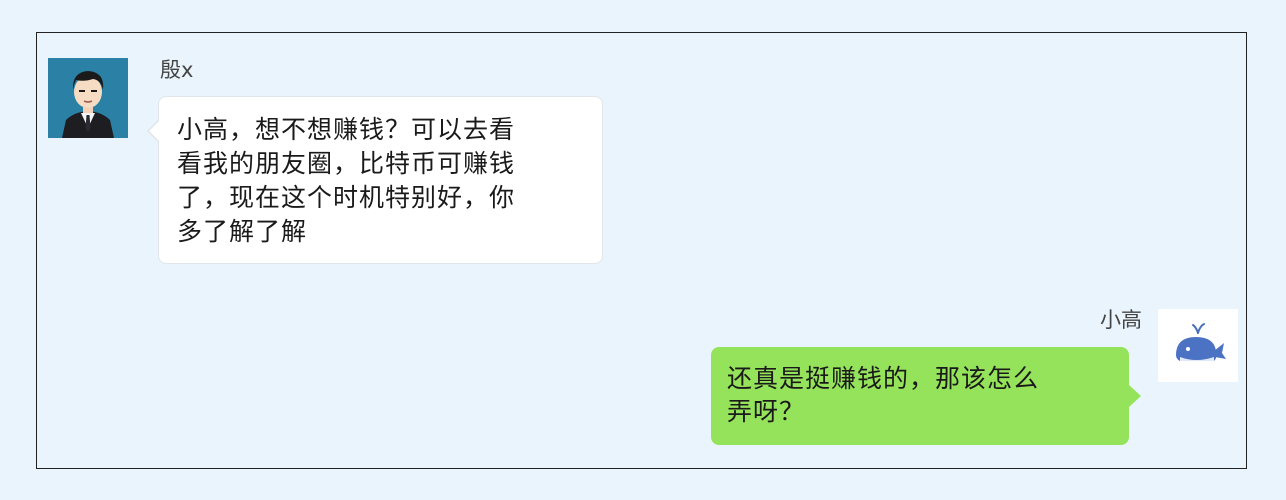 Image resolution: width=1286 pixels, height=500 pixels. Describe the element at coordinates (177, 70) in the screenshot. I see `sender-name-incoming: 殷x` at that location.